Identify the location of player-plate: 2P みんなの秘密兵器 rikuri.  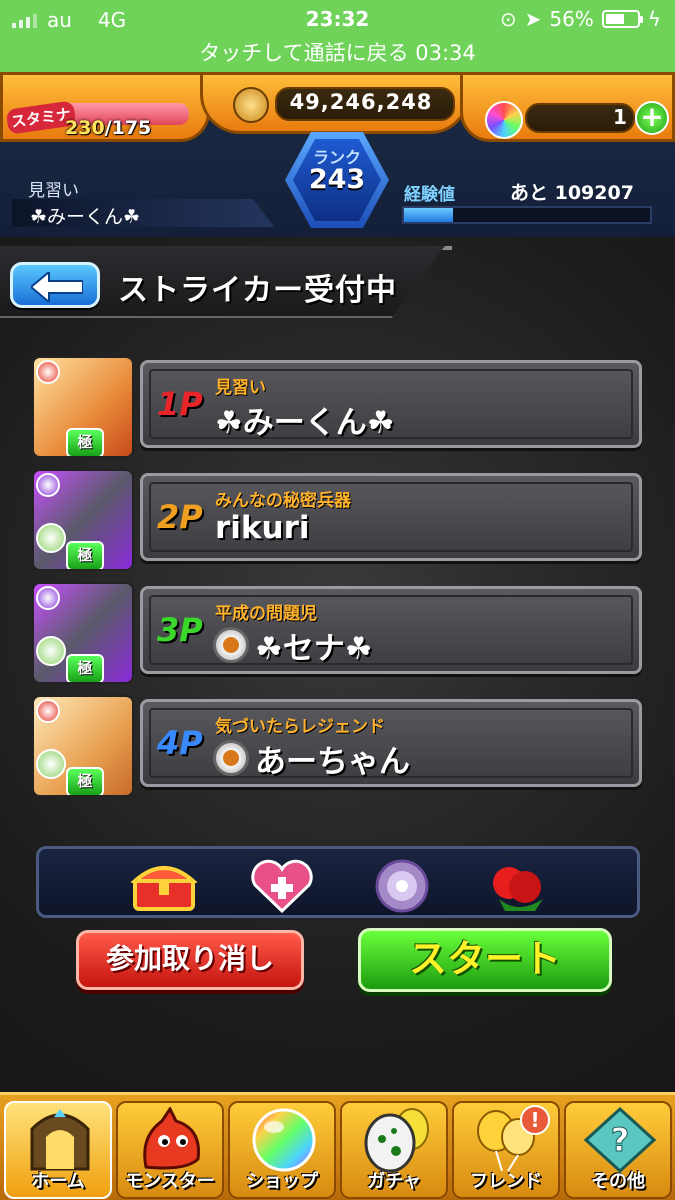
(391, 517).